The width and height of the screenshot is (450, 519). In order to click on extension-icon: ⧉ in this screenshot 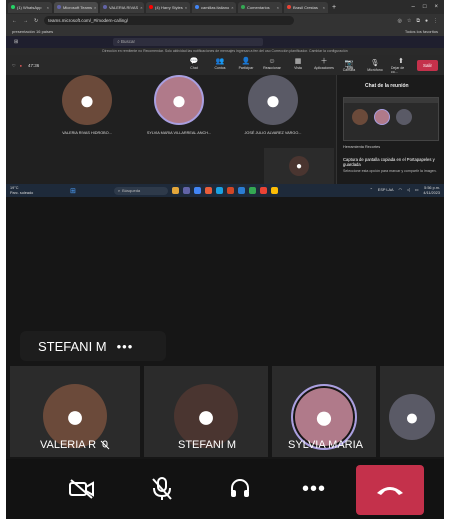, I will do `click(418, 21)`.